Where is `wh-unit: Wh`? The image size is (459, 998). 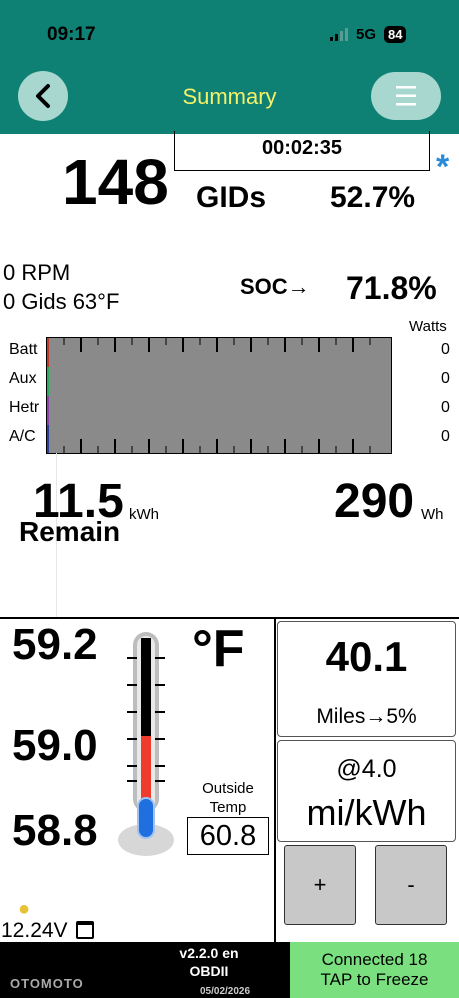
wh-unit: Wh is located at coordinates (432, 514).